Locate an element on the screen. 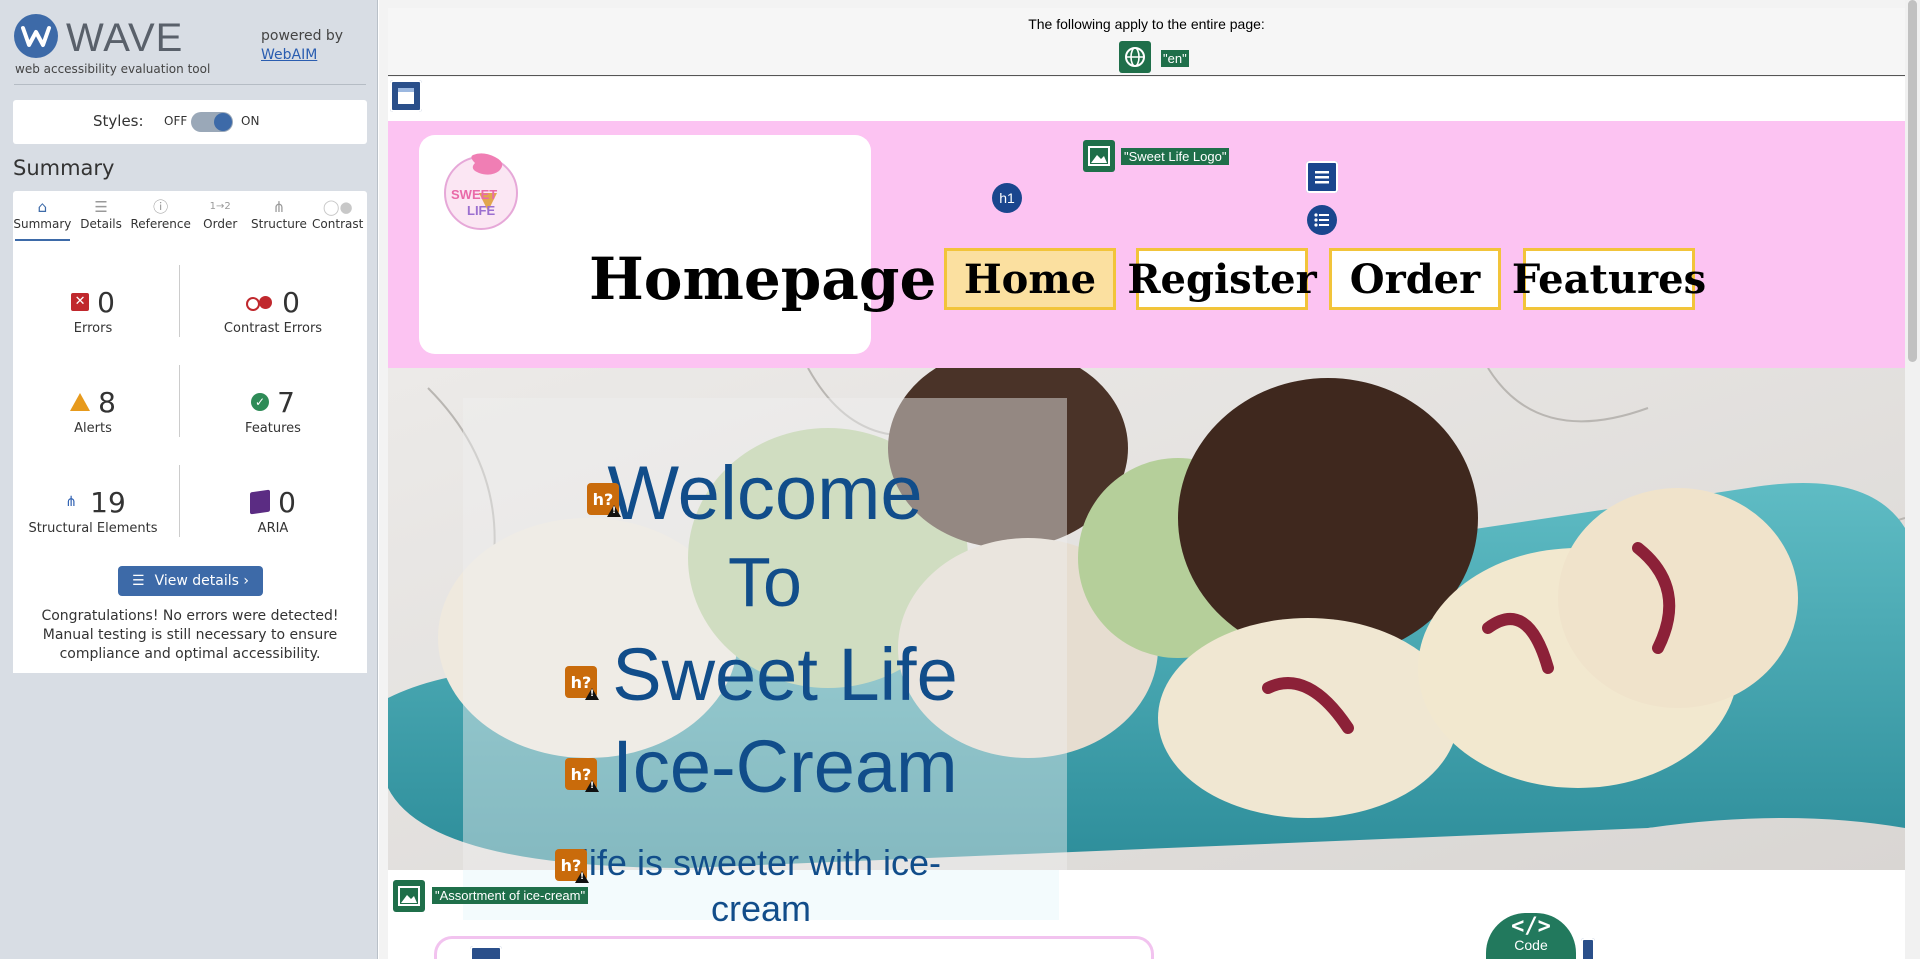  code-toggle-button: </> Code is located at coordinates (1531, 936).